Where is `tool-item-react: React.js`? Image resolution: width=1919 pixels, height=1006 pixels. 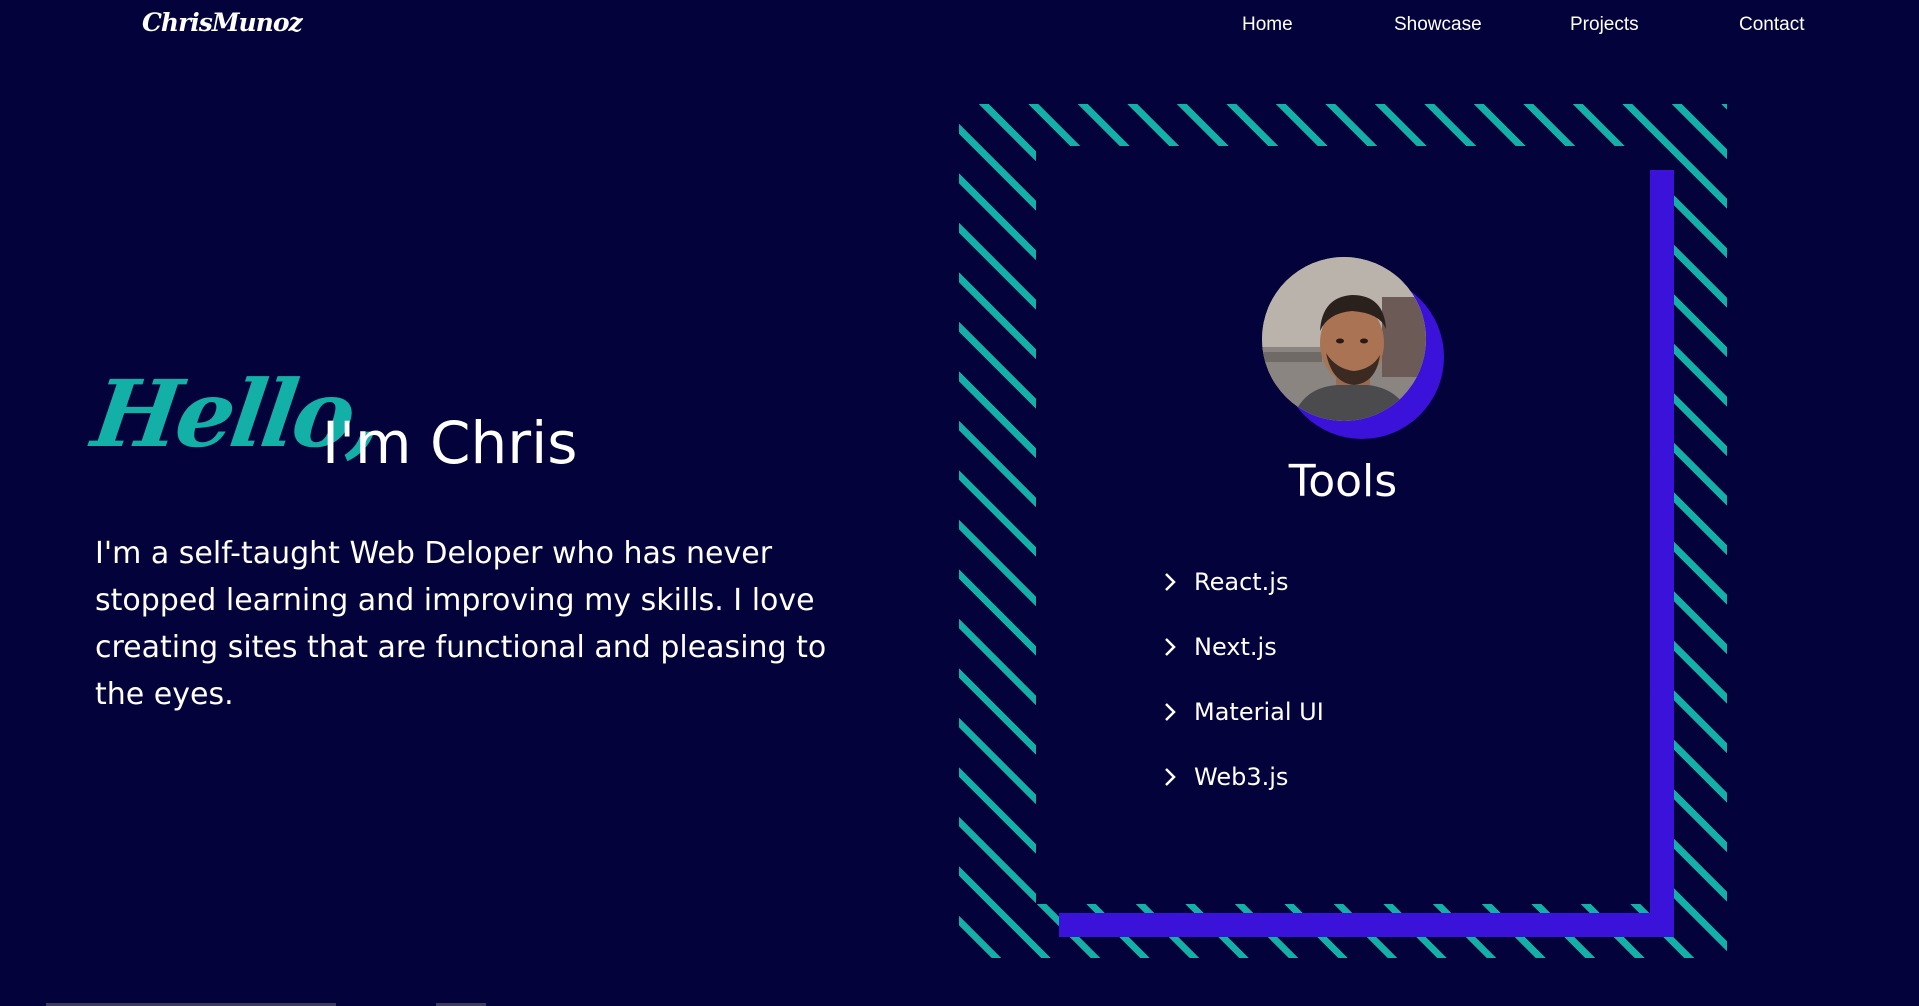
tool-item-react: React.js is located at coordinates (1242, 600).